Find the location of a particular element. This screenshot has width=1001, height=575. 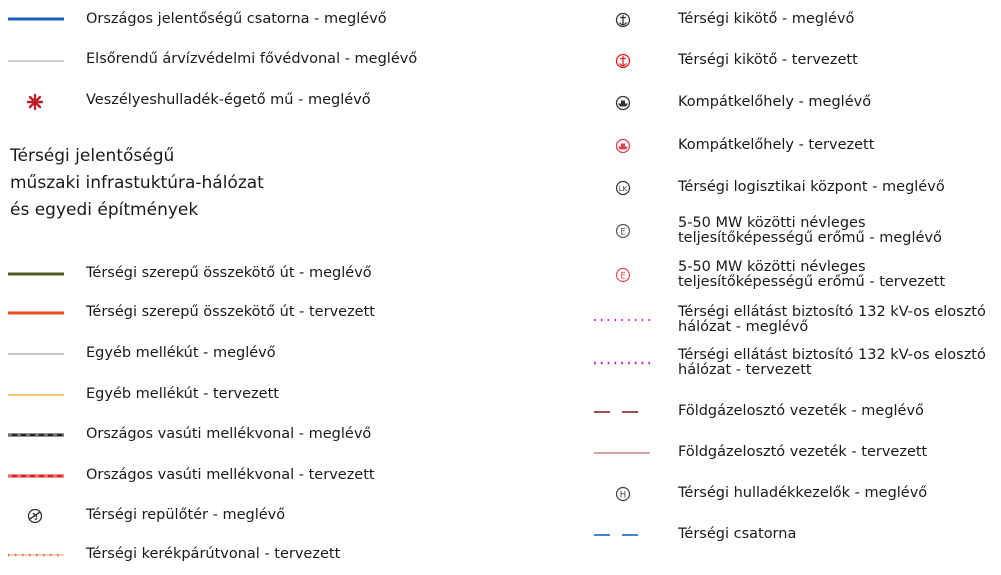

legend-label: Földgázelosztó vezeték - tervezett is located at coordinates (803, 452).